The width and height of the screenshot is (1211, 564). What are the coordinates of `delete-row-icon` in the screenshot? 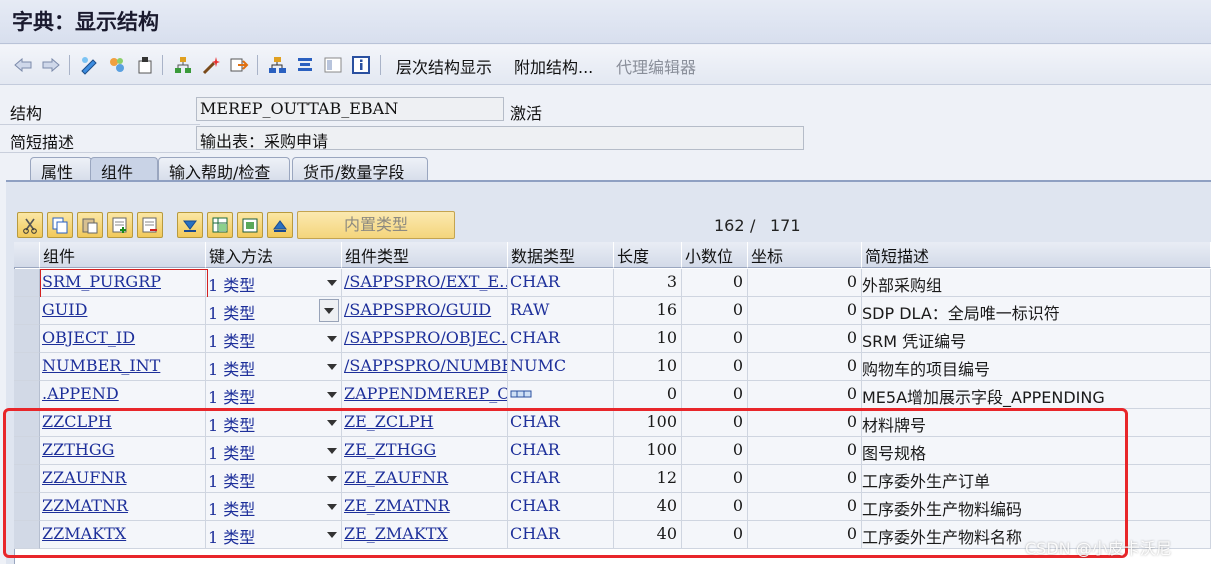 It's located at (150, 225).